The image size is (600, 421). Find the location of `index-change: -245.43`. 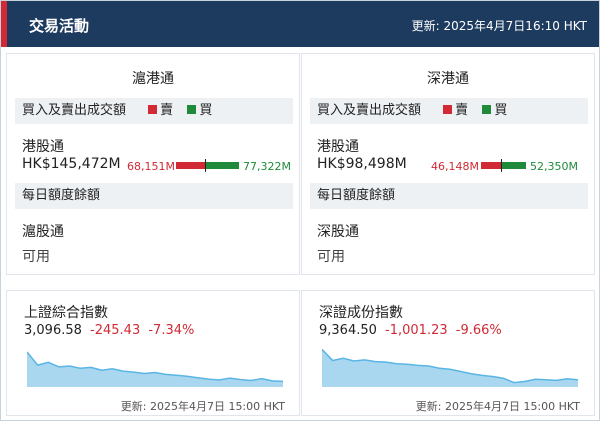

index-change: -245.43 is located at coordinates (115, 330).